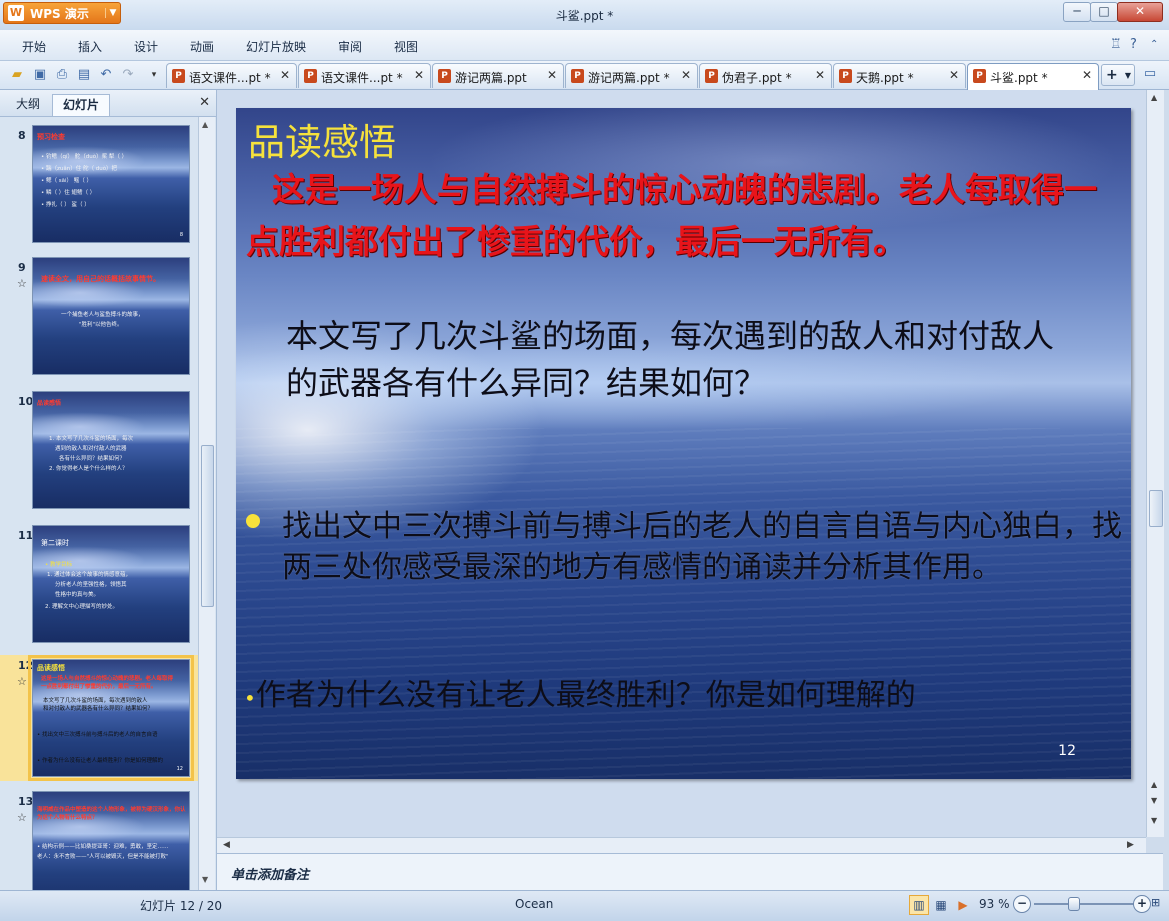 The width and height of the screenshot is (1169, 921). What do you see at coordinates (22, 267) in the screenshot?
I see `slide-number: 9` at bounding box center [22, 267].